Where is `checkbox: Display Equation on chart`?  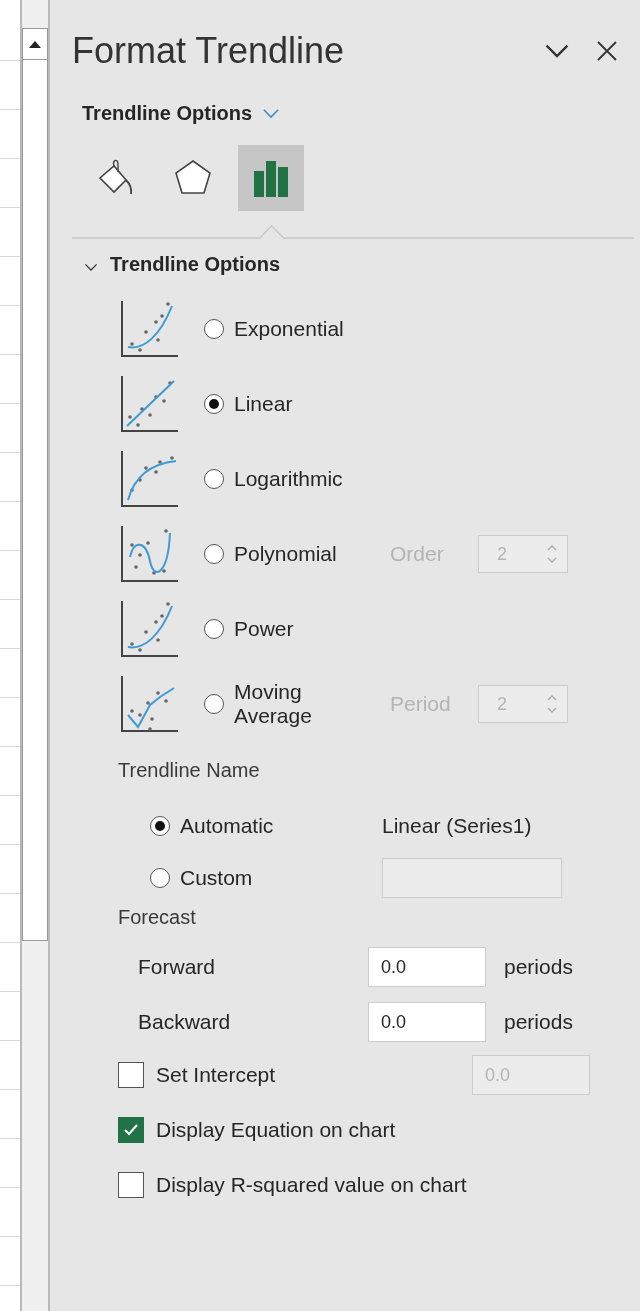 checkbox: Display Equation on chart is located at coordinates (257, 1130).